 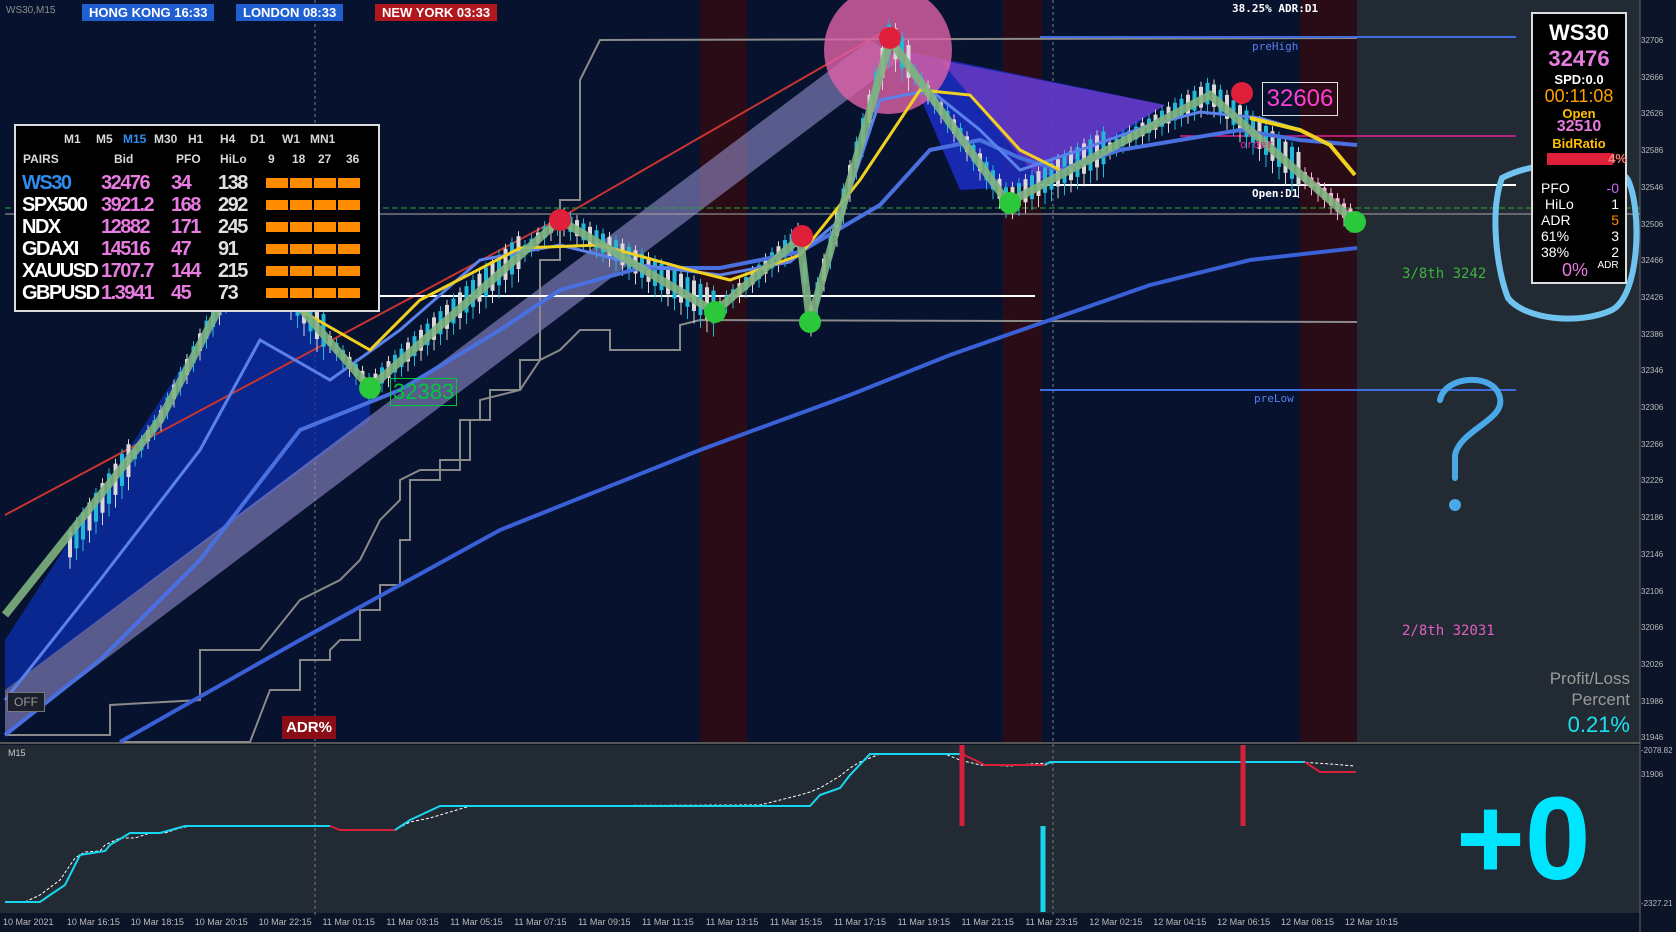 I want to click on price-axis-label: 32546, so click(x=1652, y=187).